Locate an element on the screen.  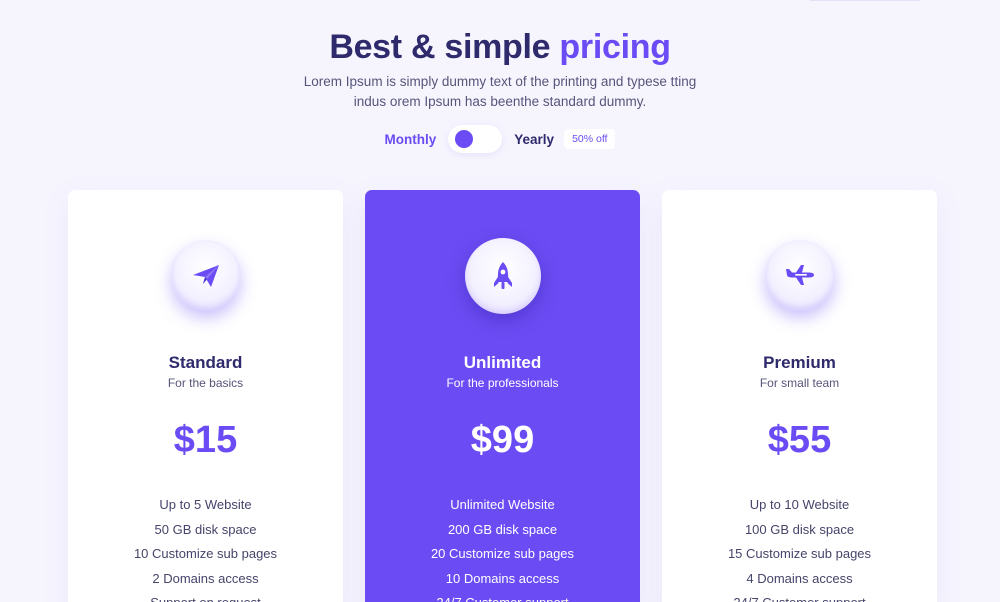
plan-name: Unlimited is located at coordinates (502, 362).